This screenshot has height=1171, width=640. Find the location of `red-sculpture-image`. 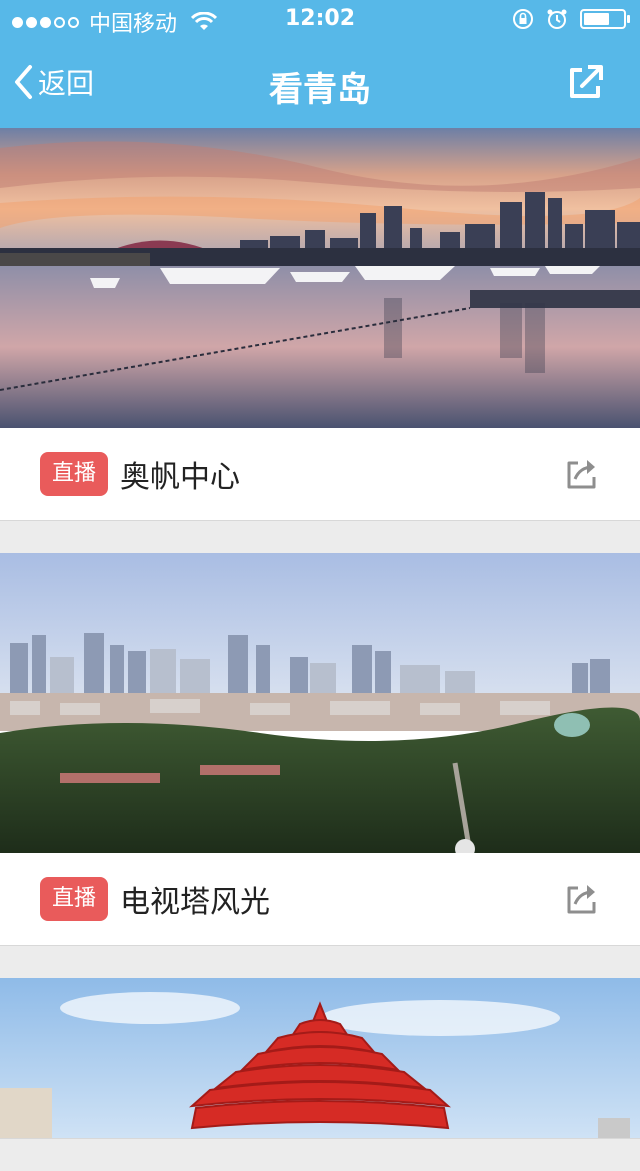

red-sculpture-image is located at coordinates (320, 1058).